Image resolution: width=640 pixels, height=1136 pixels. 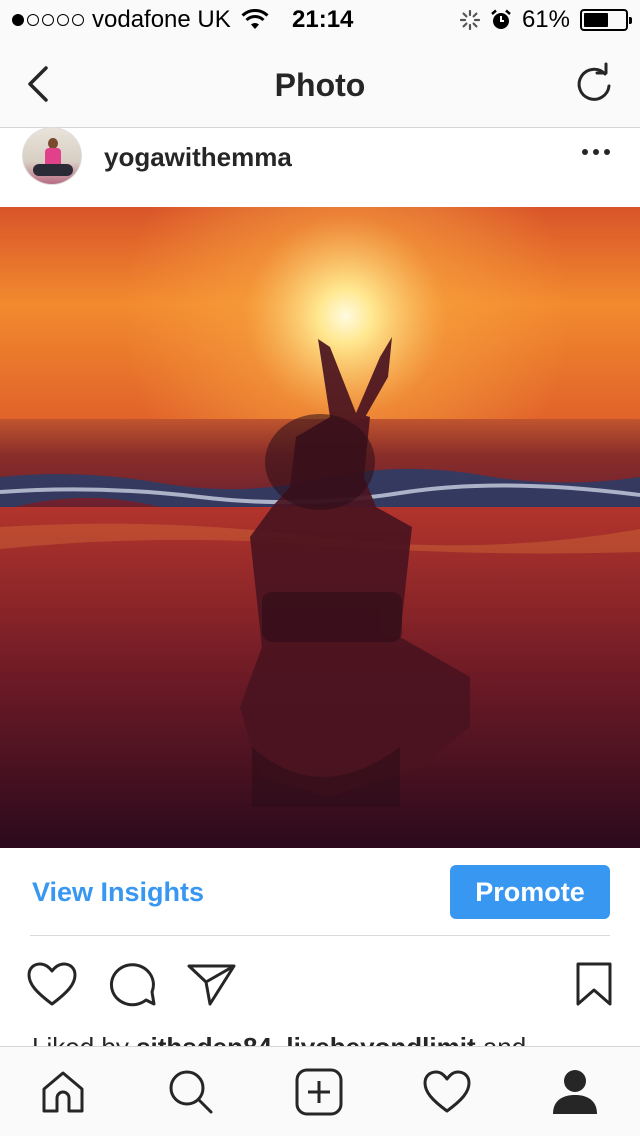 I want to click on navigation-bar: Photo, so click(x=320, y=84).